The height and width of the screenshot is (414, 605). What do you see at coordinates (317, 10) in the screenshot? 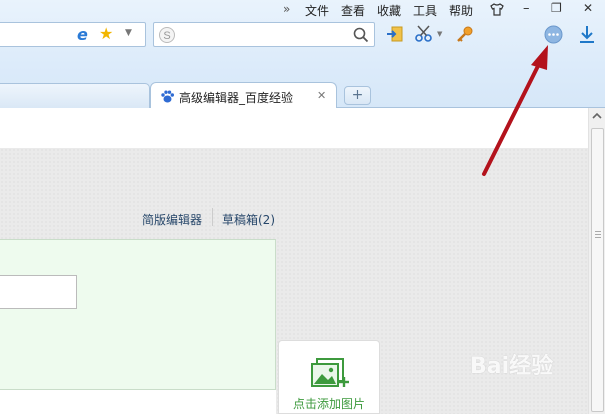
I see `menu-file: 文件` at bounding box center [317, 10].